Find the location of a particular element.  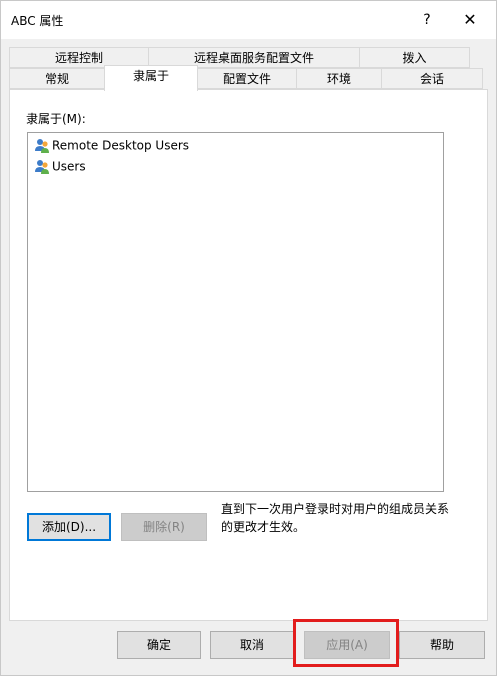

tab-sessions: 会话 is located at coordinates (432, 78).